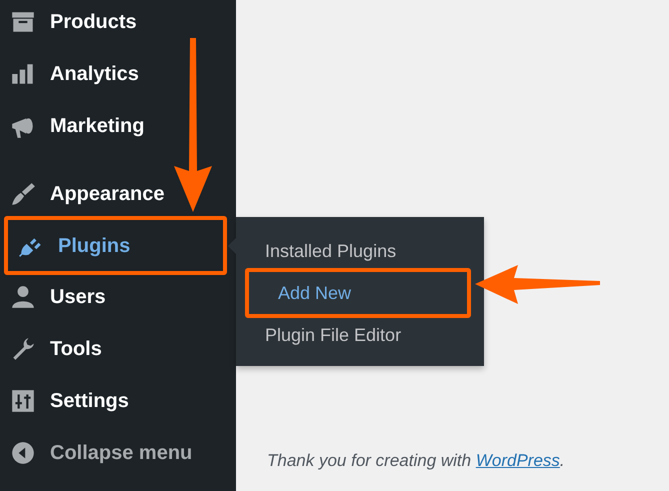 The image size is (669, 491). What do you see at coordinates (118, 401) in the screenshot?
I see `menu-item: Settings` at bounding box center [118, 401].